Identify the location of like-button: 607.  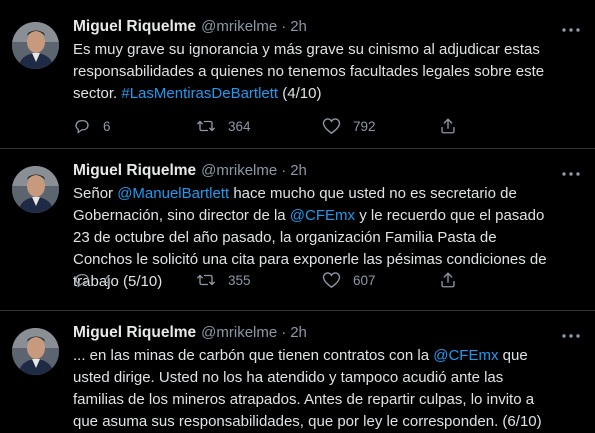
(380, 280).